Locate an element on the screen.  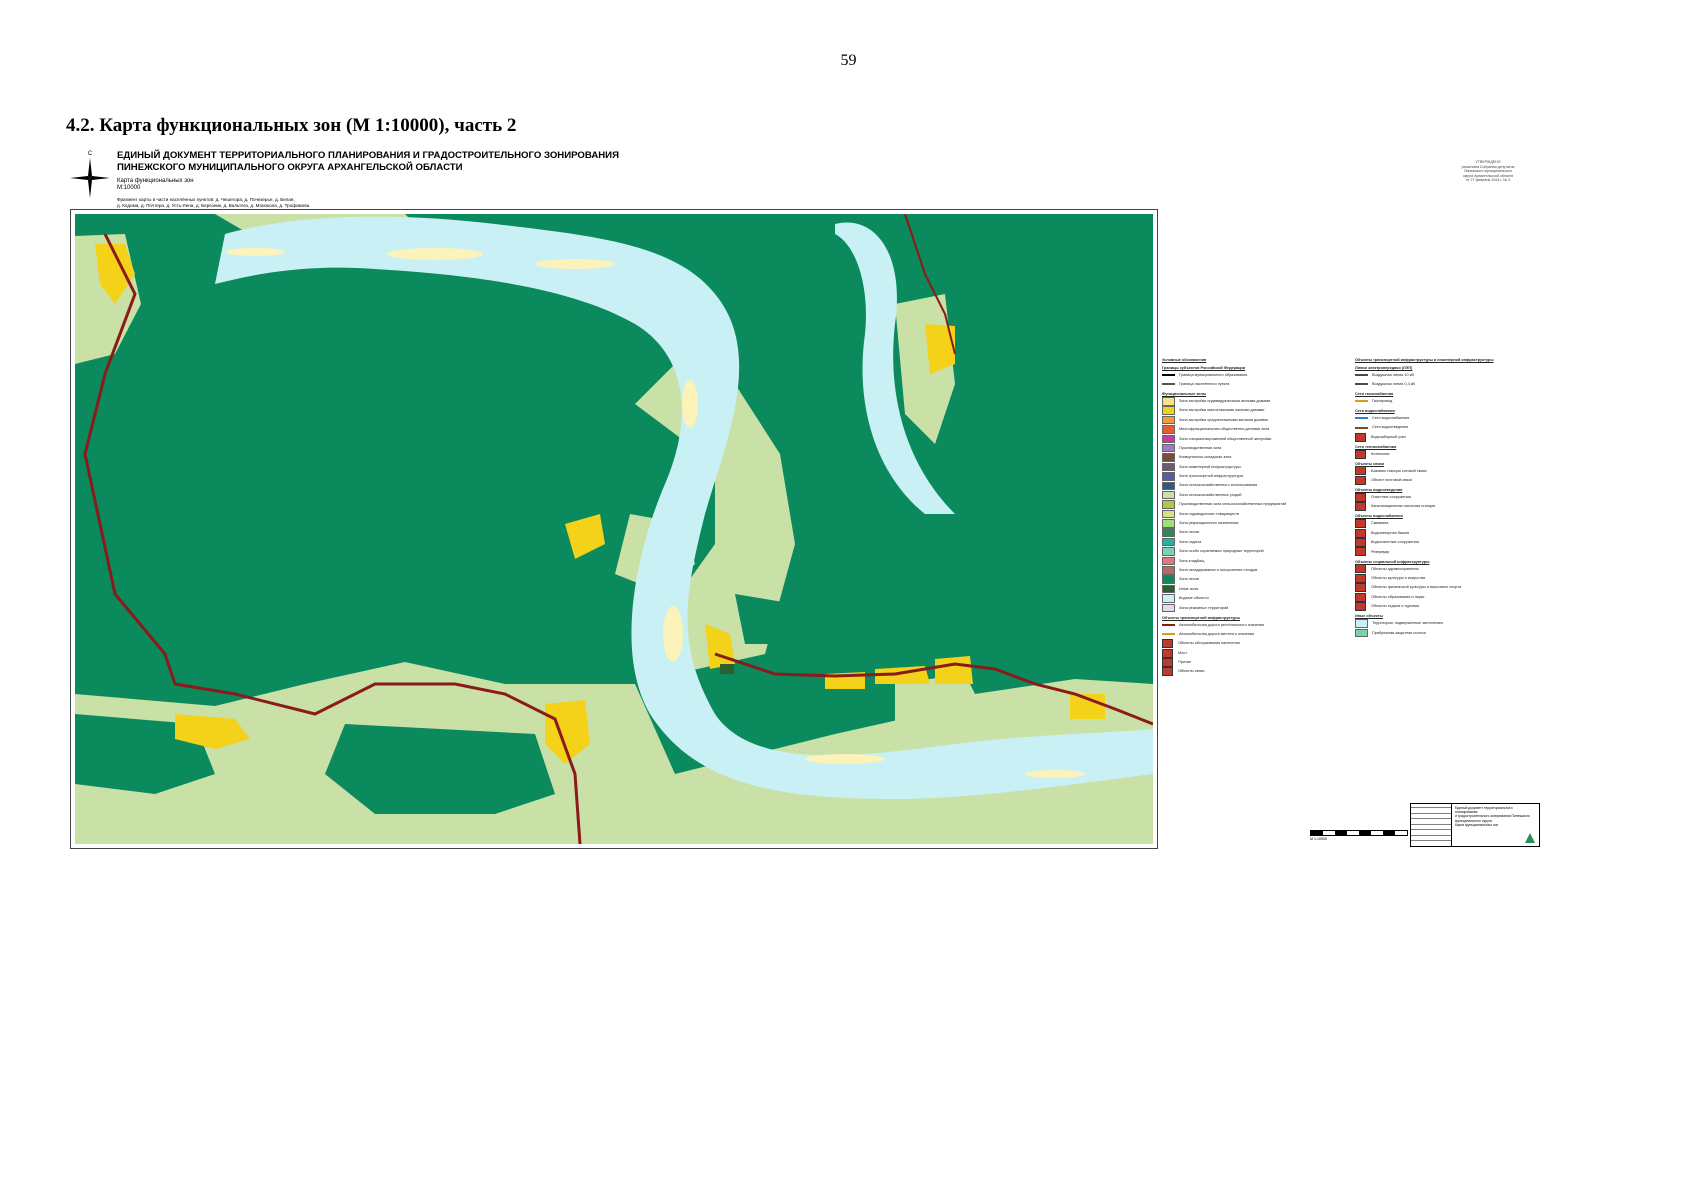
map-name-block: Карта функциональных зон М:10000 is located at coordinates (155, 185).